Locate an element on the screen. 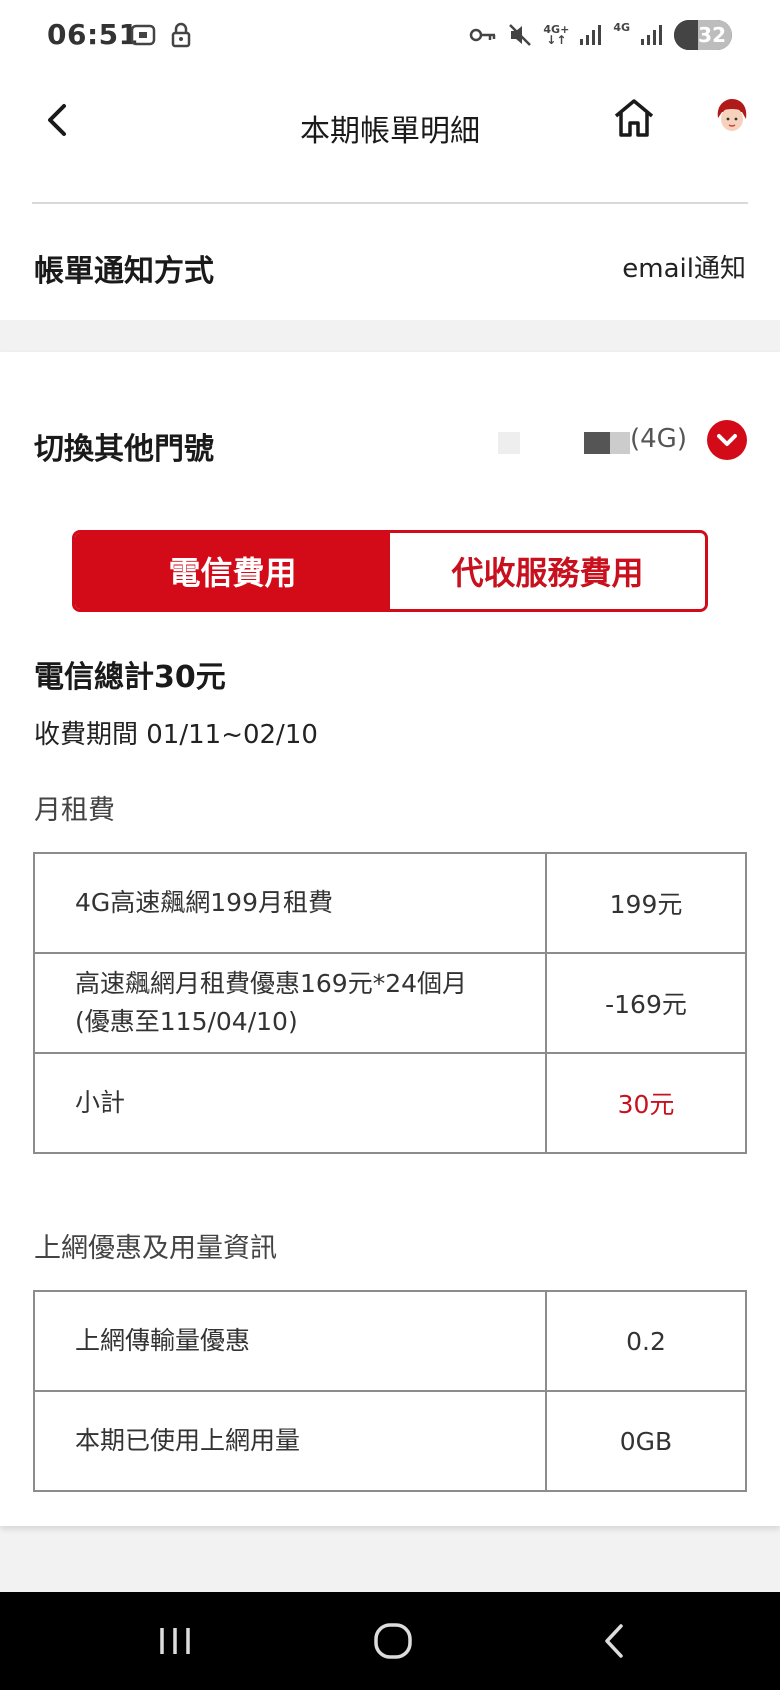 This screenshot has width=780, height=1690. usage-item-name: 本期已使用上網用量 is located at coordinates (290, 1441).